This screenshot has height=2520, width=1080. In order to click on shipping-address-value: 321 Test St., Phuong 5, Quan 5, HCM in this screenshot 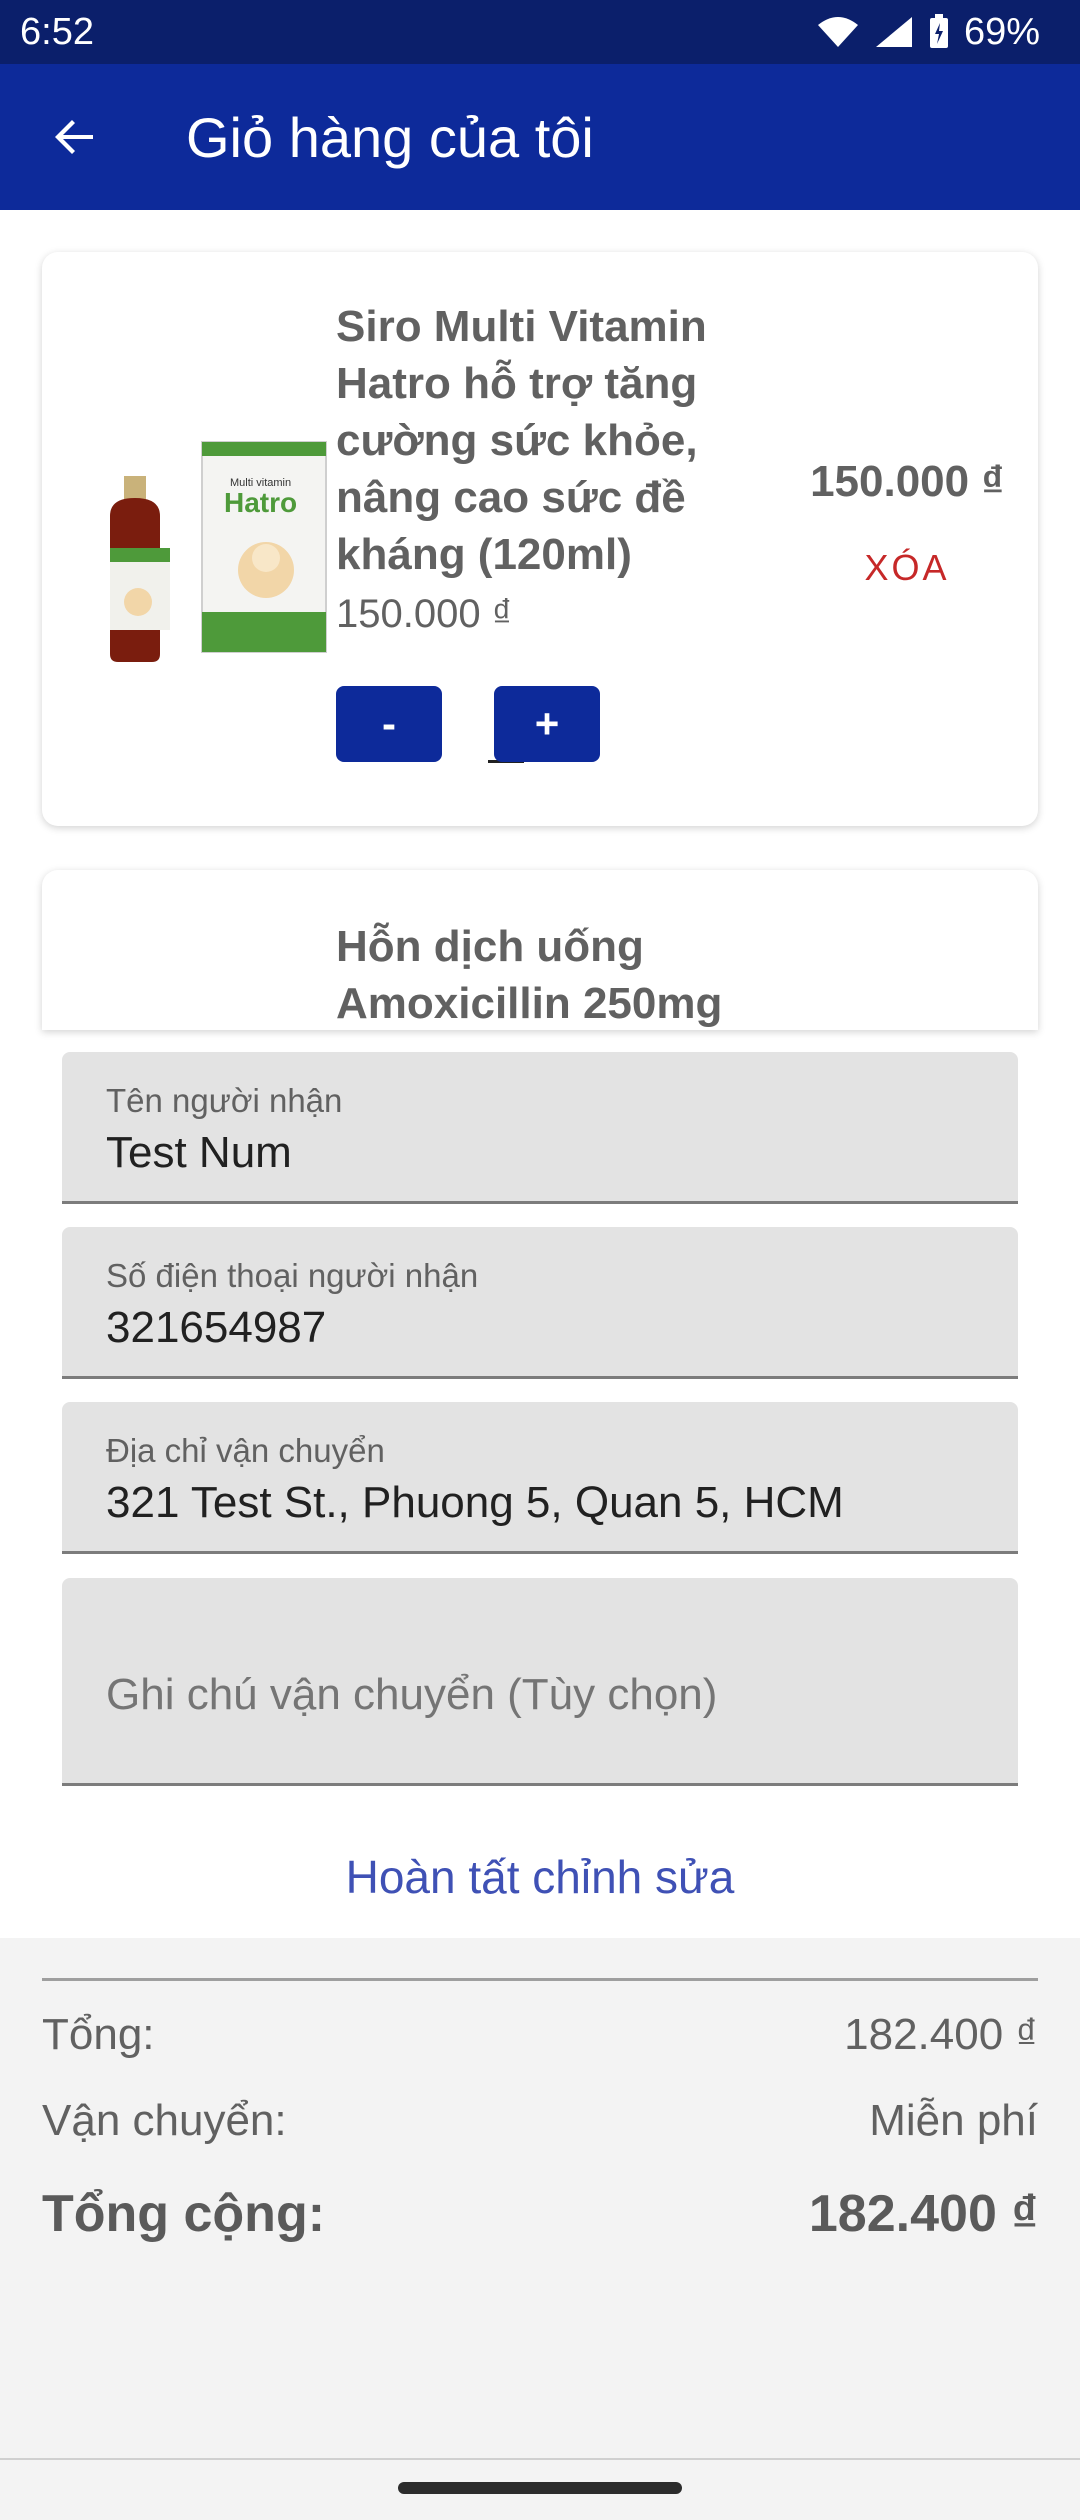, I will do `click(475, 1502)`.